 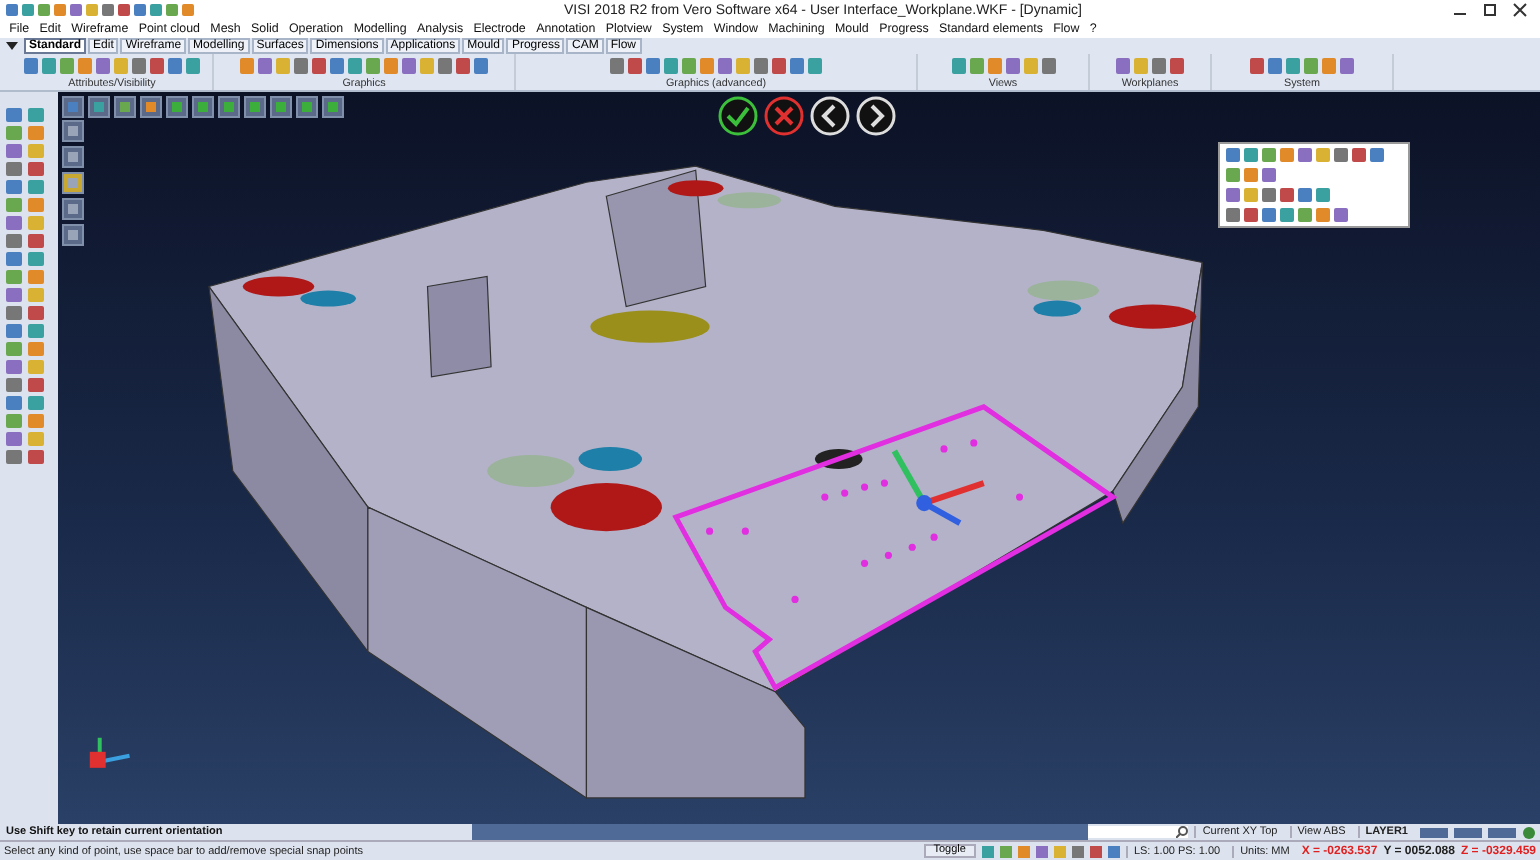 I want to click on search-field, so click(x=1138, y=832).